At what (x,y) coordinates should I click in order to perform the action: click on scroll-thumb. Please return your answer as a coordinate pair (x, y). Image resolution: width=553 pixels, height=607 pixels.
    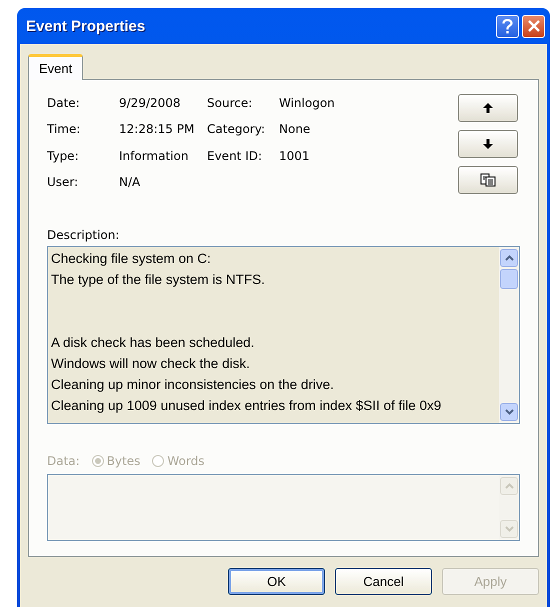
    Looking at the image, I should click on (509, 279).